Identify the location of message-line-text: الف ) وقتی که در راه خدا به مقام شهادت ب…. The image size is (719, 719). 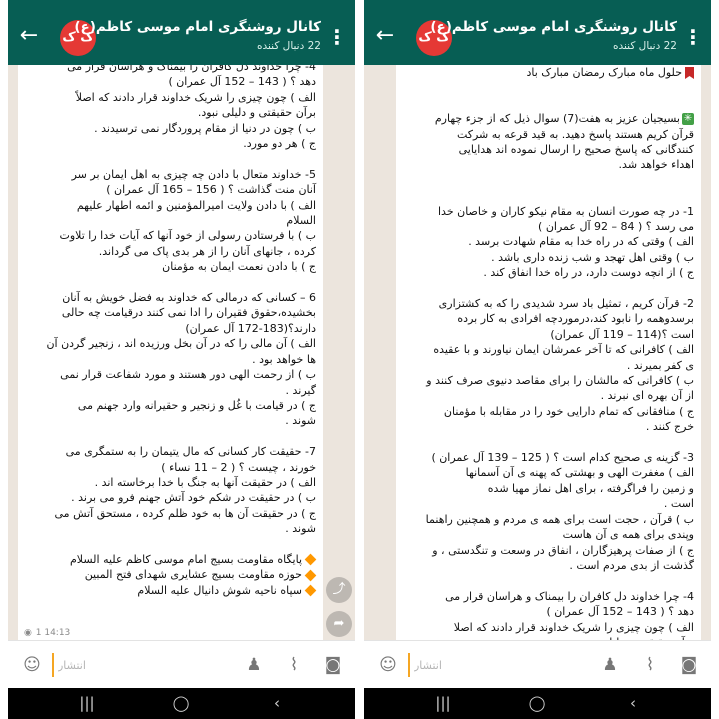
(581, 242).